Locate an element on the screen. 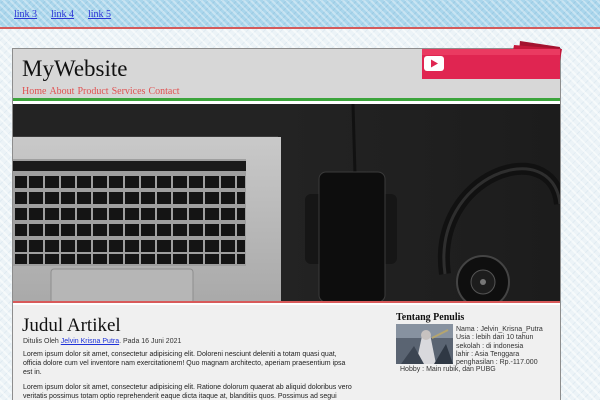  author-name: Nama : Jelvin_Krisna_Putra is located at coordinates (499, 329).